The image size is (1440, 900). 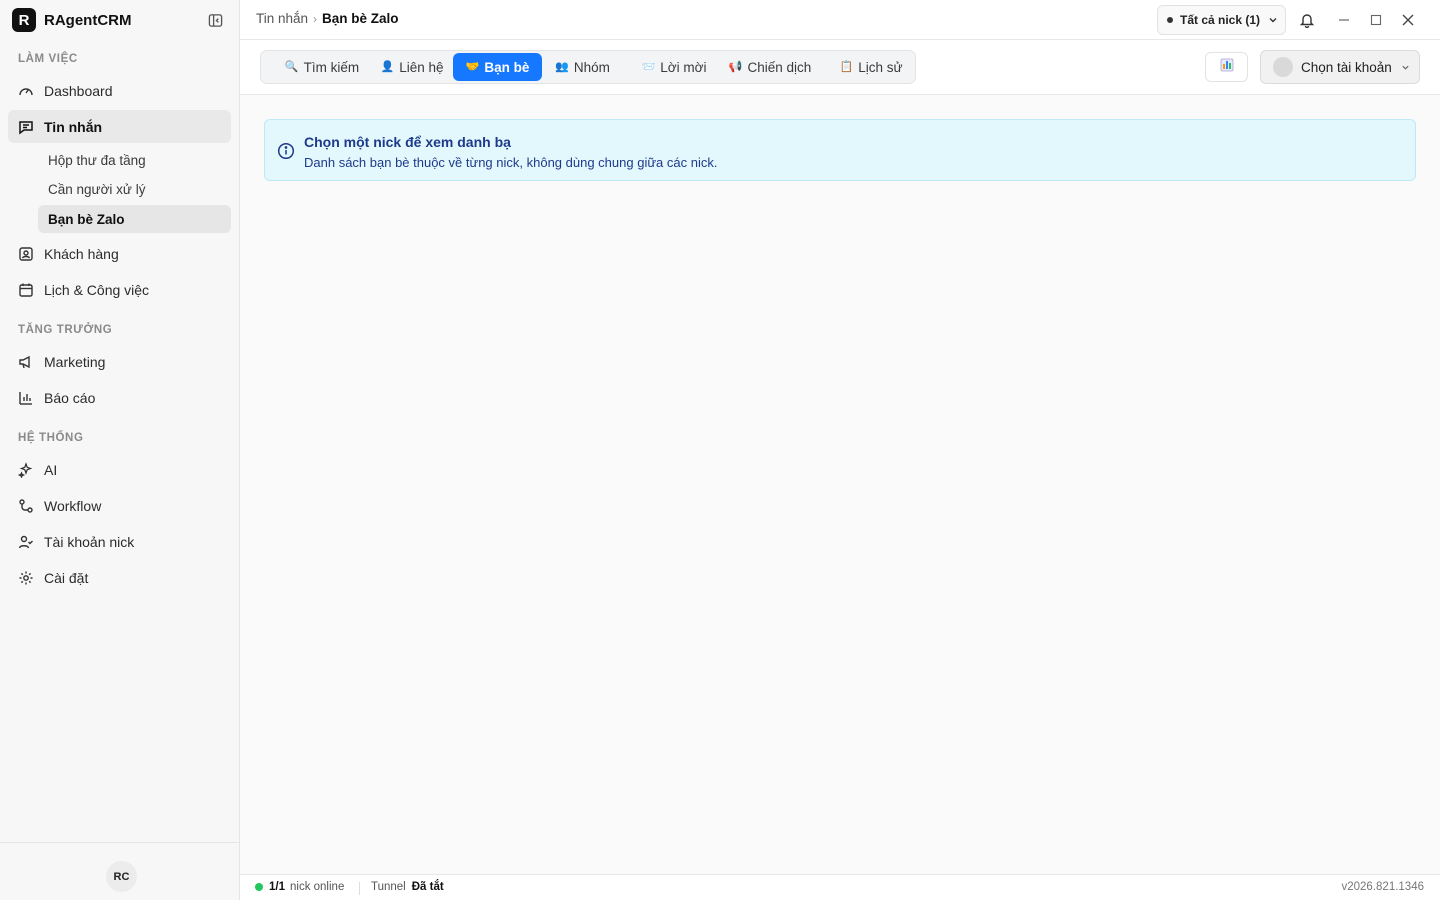 I want to click on tab-invites: 📨 Lời mời, so click(x=674, y=67).